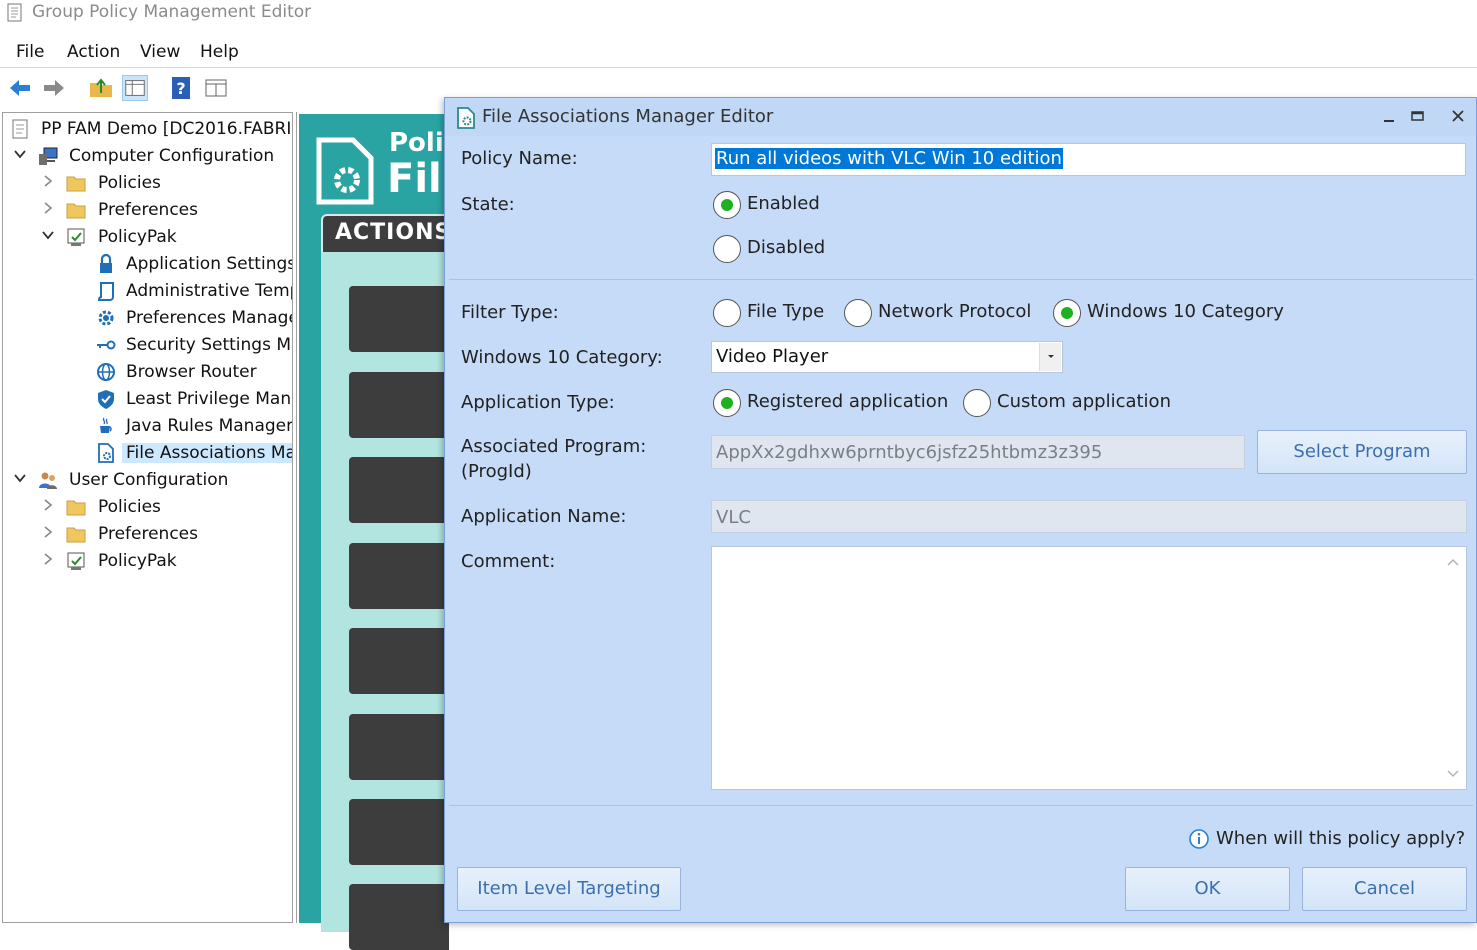 The height and width of the screenshot is (950, 1477). I want to click on up-folder-icon, so click(101, 88).